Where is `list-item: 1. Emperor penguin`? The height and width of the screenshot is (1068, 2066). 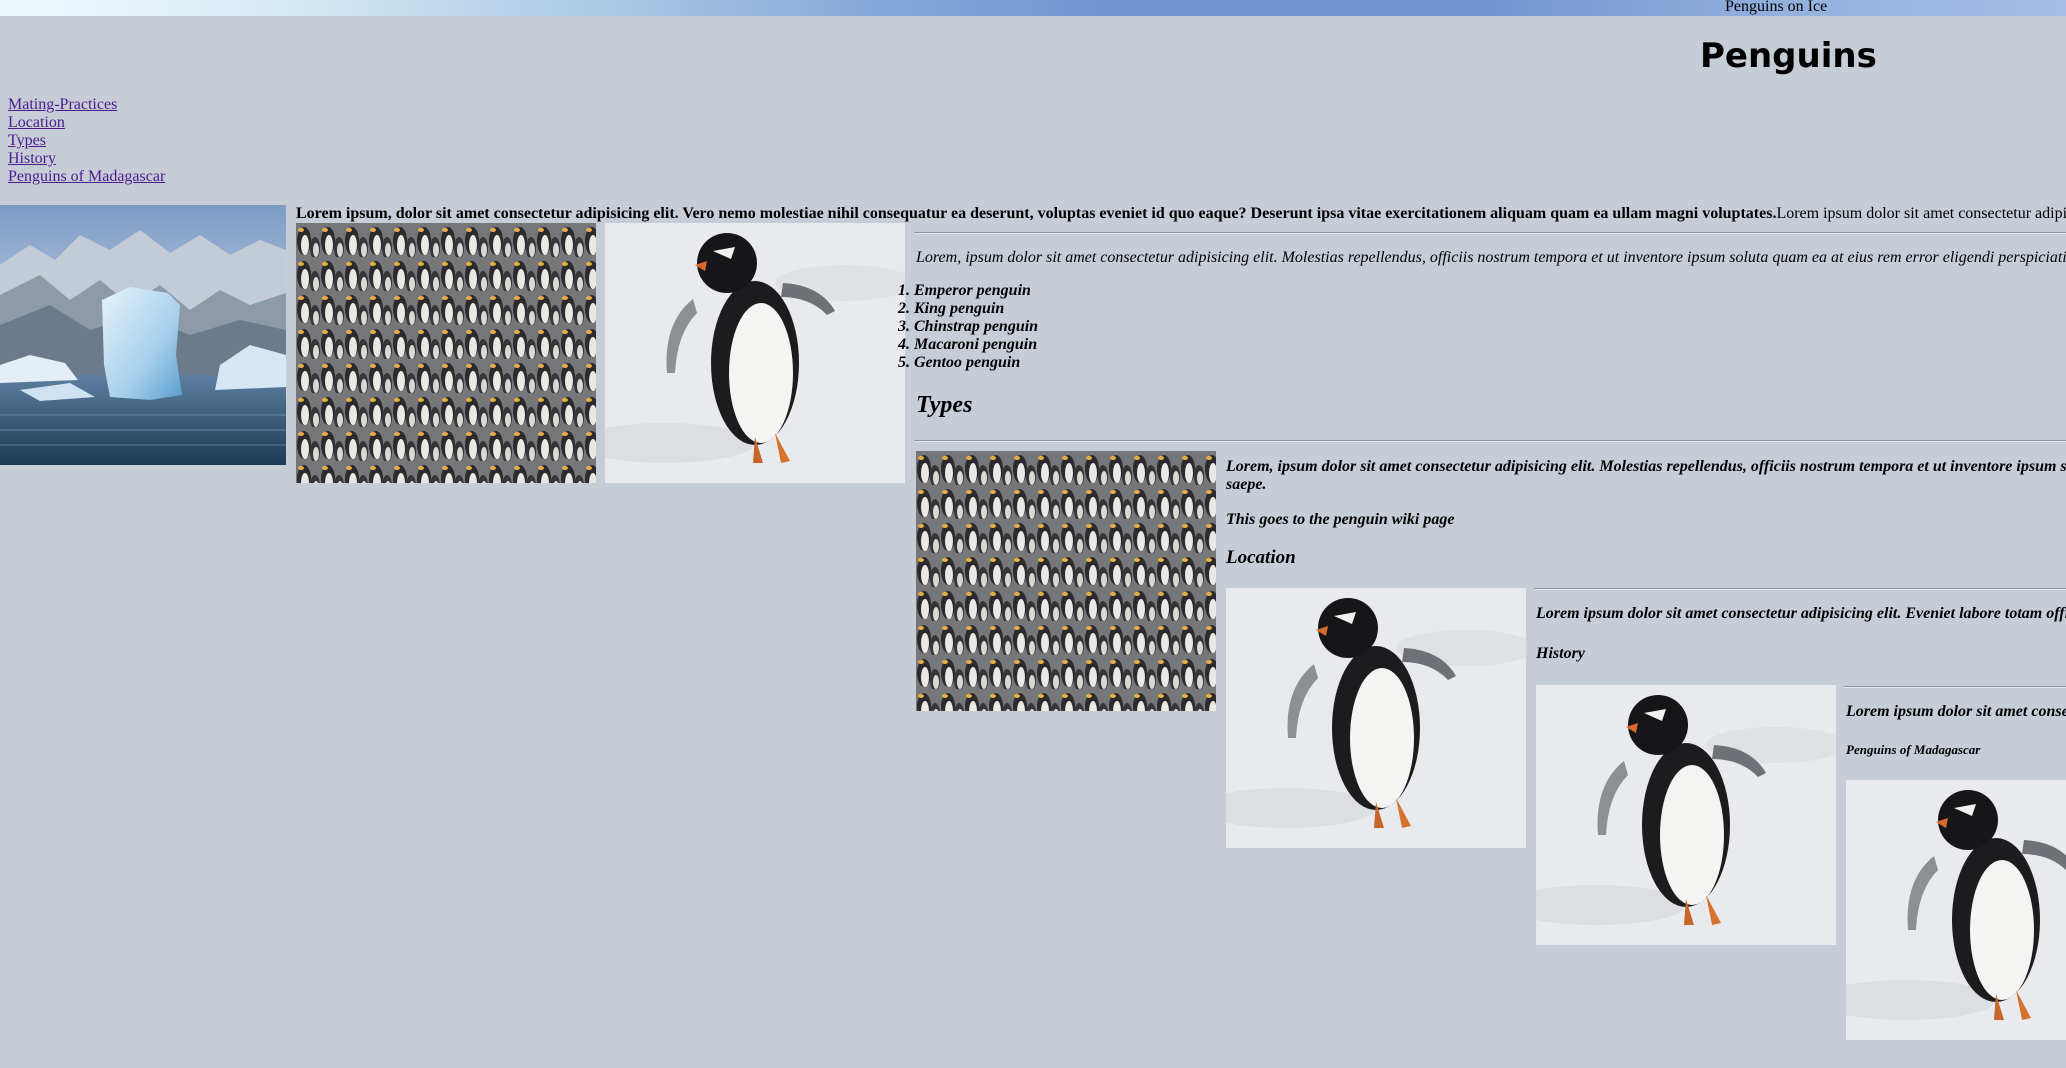
list-item: 1. Emperor penguin is located at coordinates (964, 290).